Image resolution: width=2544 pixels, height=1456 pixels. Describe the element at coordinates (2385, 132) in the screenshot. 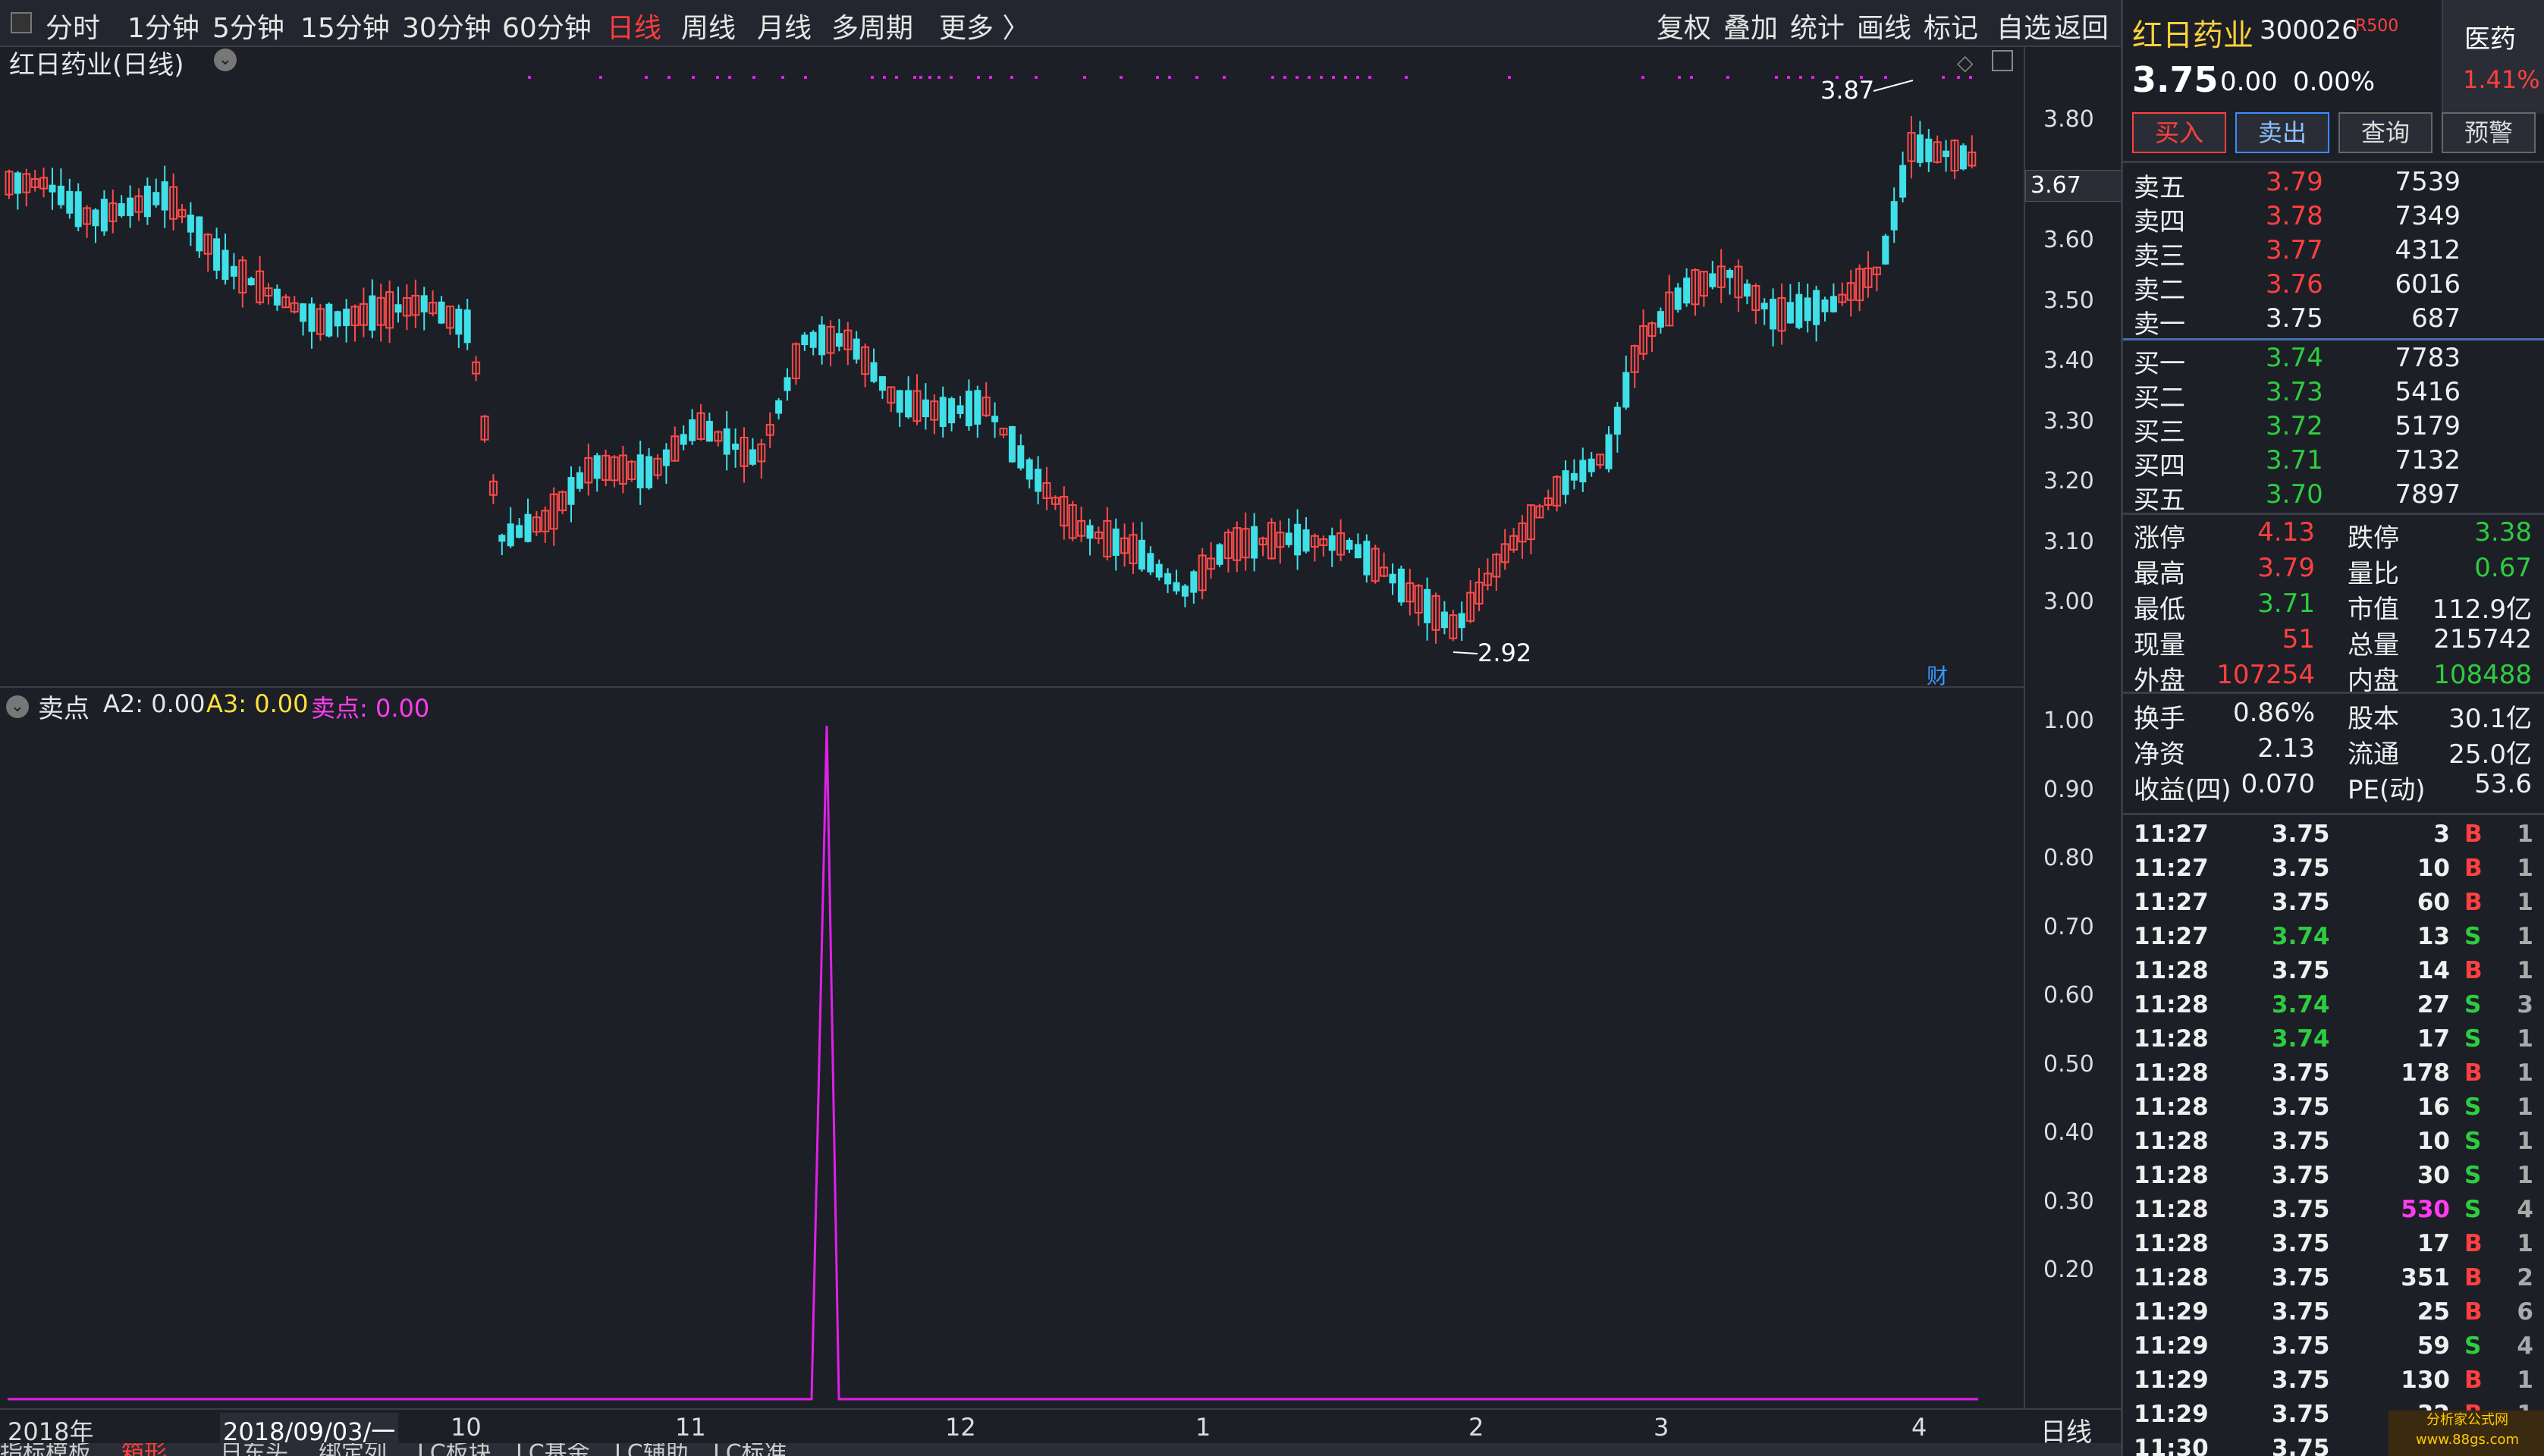

I see `query-button: 查询` at that location.